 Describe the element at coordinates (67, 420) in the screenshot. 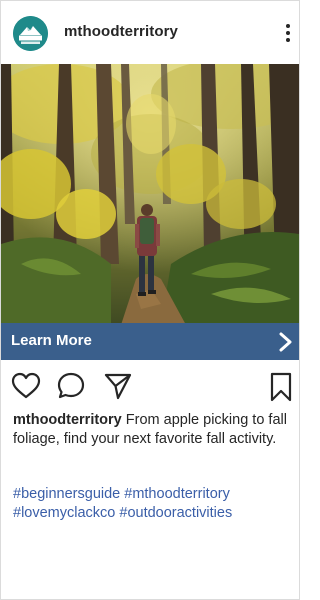

I see `caption-username: mthoodterritory` at that location.